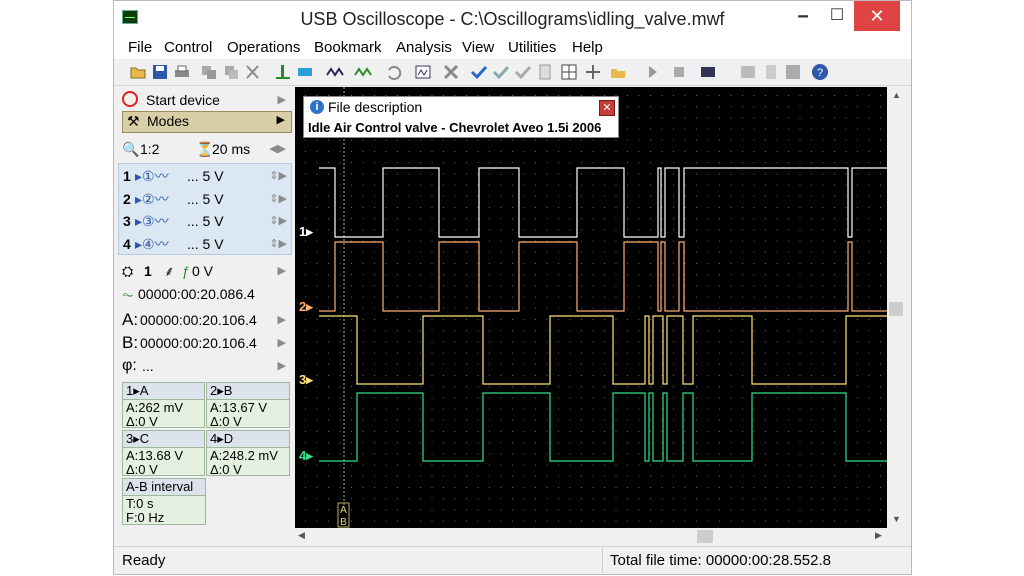  Describe the element at coordinates (877, 16) in the screenshot. I see `close-button: ✕` at that location.